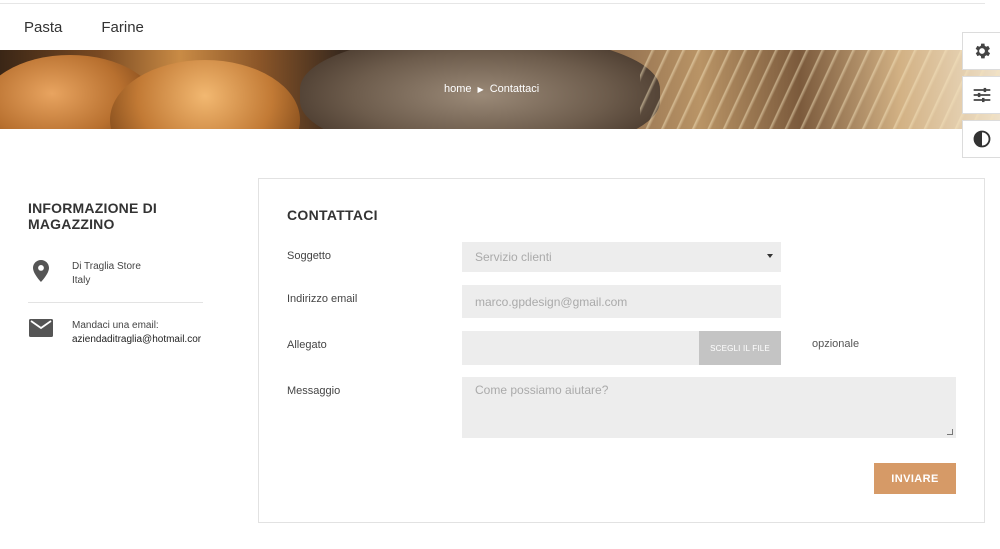 The image size is (1000, 549). Describe the element at coordinates (41, 328) in the screenshot. I see `mail-icon` at that location.